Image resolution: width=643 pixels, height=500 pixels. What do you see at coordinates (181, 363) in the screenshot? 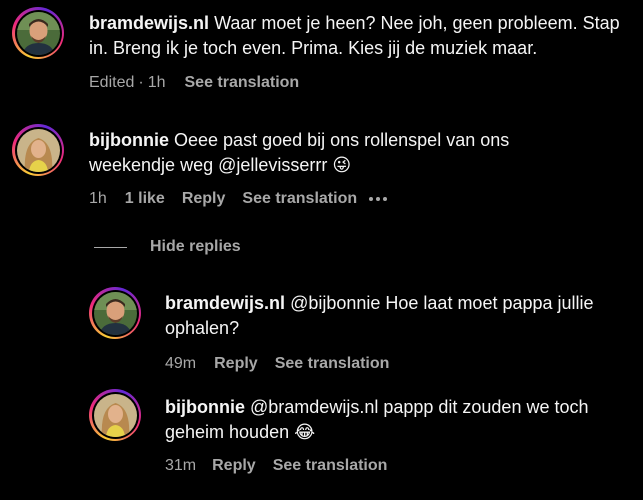
I see `reply-time: 49m` at bounding box center [181, 363].